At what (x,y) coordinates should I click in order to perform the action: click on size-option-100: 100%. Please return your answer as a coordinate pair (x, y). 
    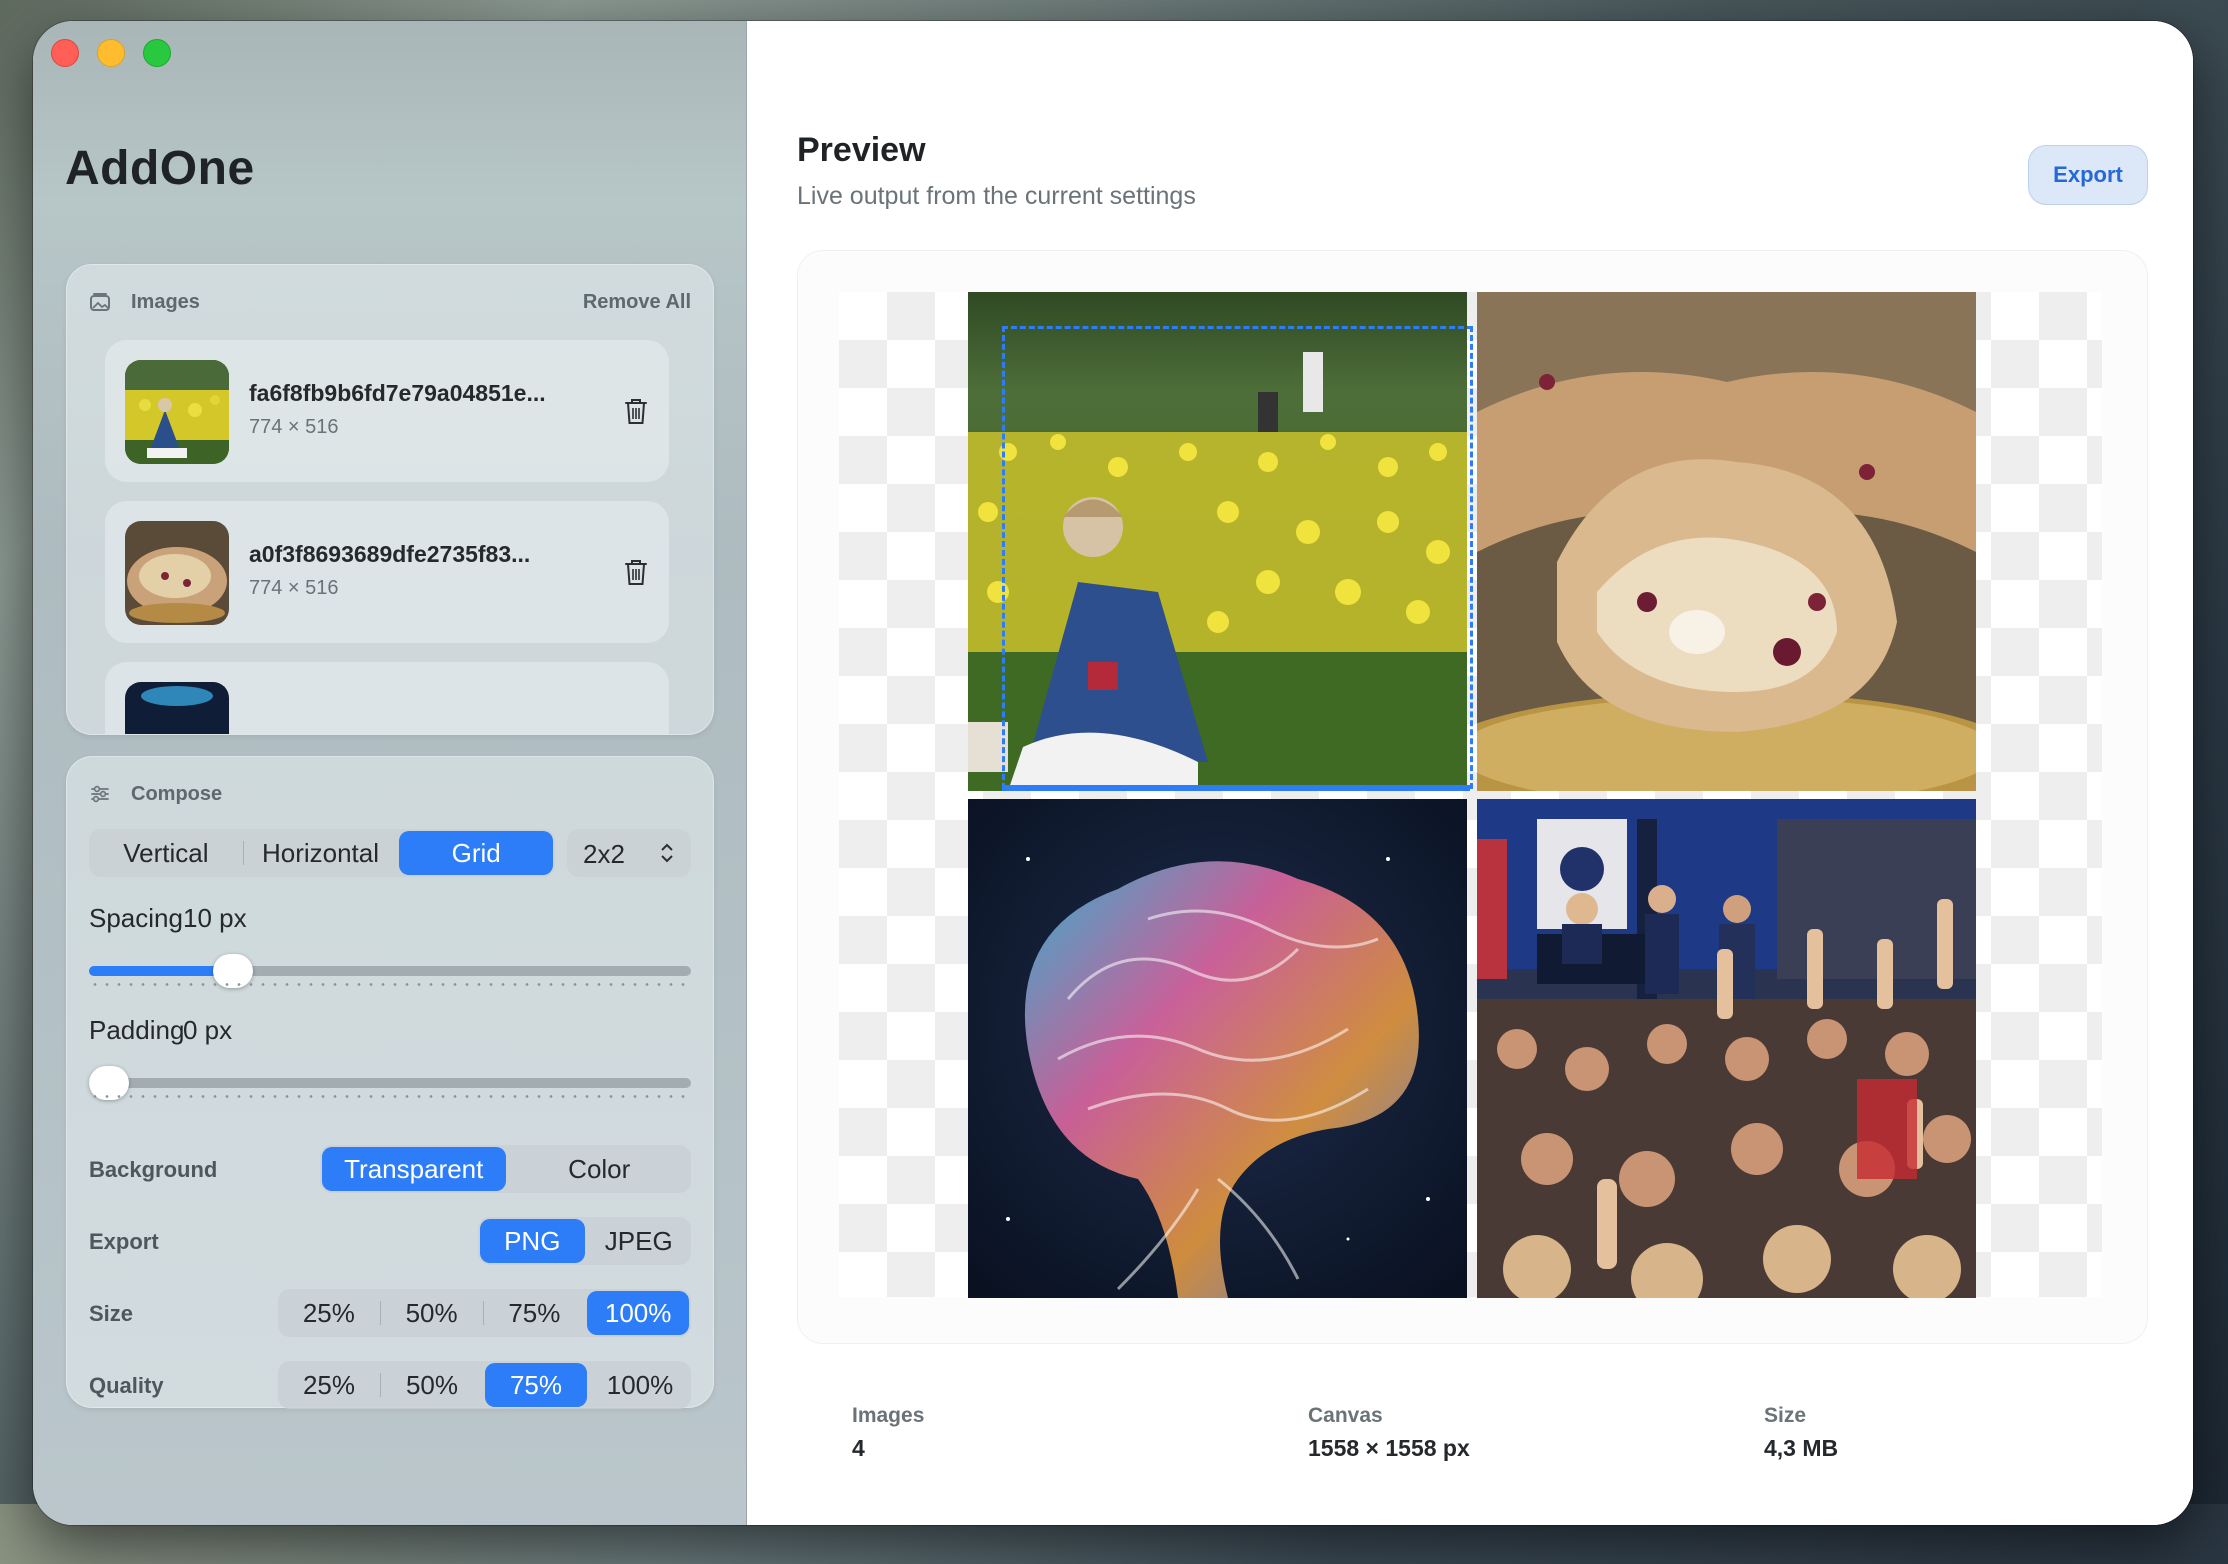
    Looking at the image, I should click on (638, 1313).